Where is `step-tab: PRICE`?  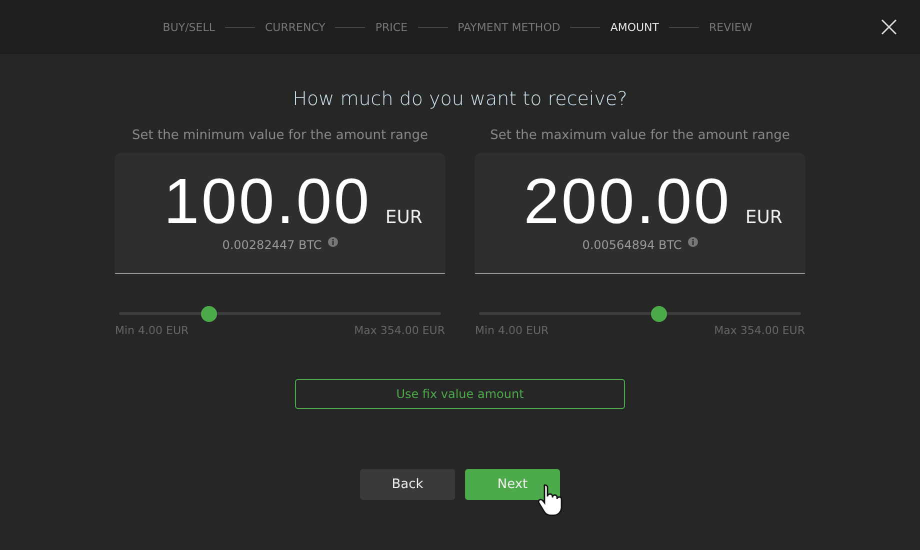
step-tab: PRICE is located at coordinates (391, 27).